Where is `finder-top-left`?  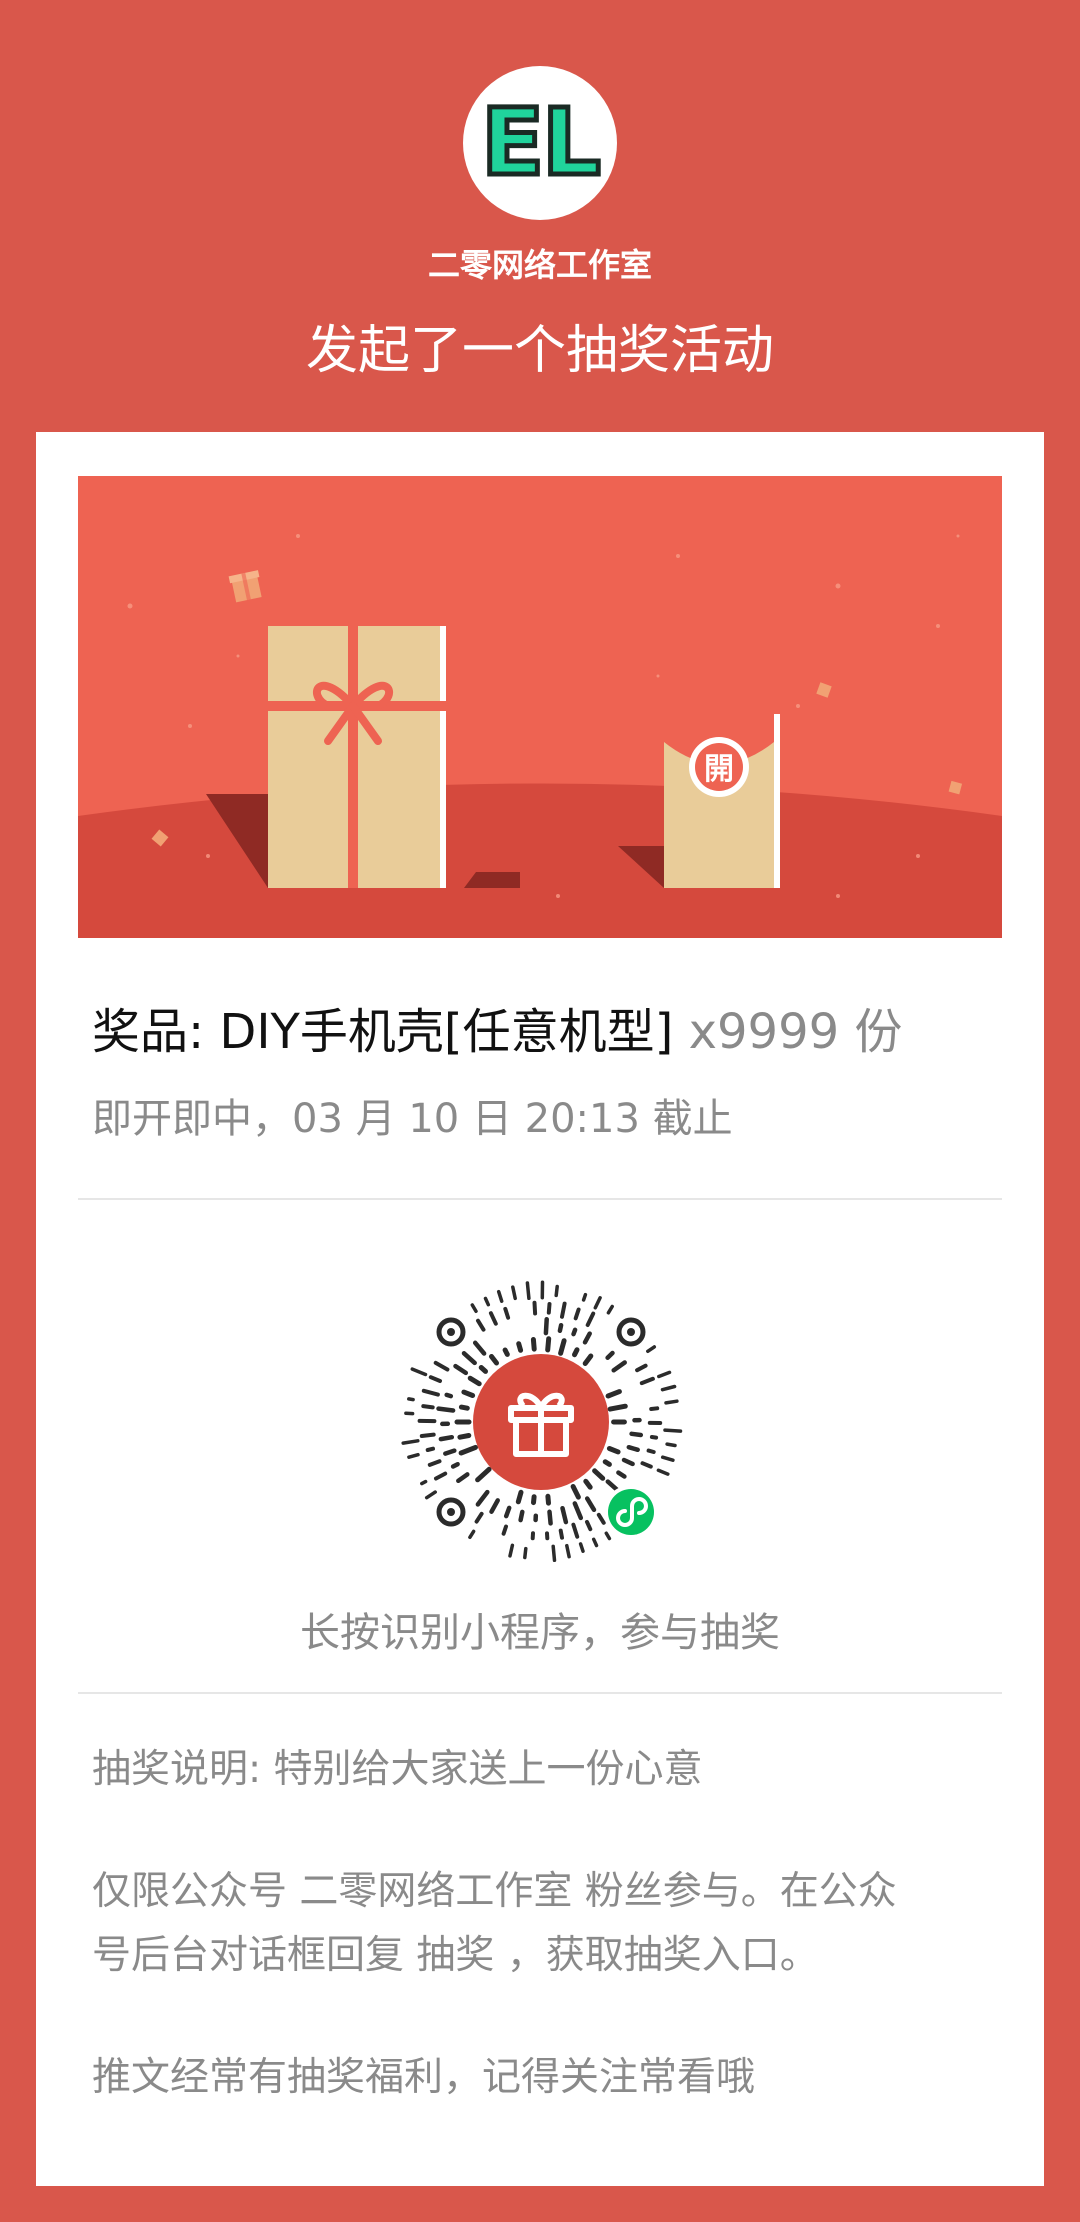 finder-top-left is located at coordinates (451, 1332).